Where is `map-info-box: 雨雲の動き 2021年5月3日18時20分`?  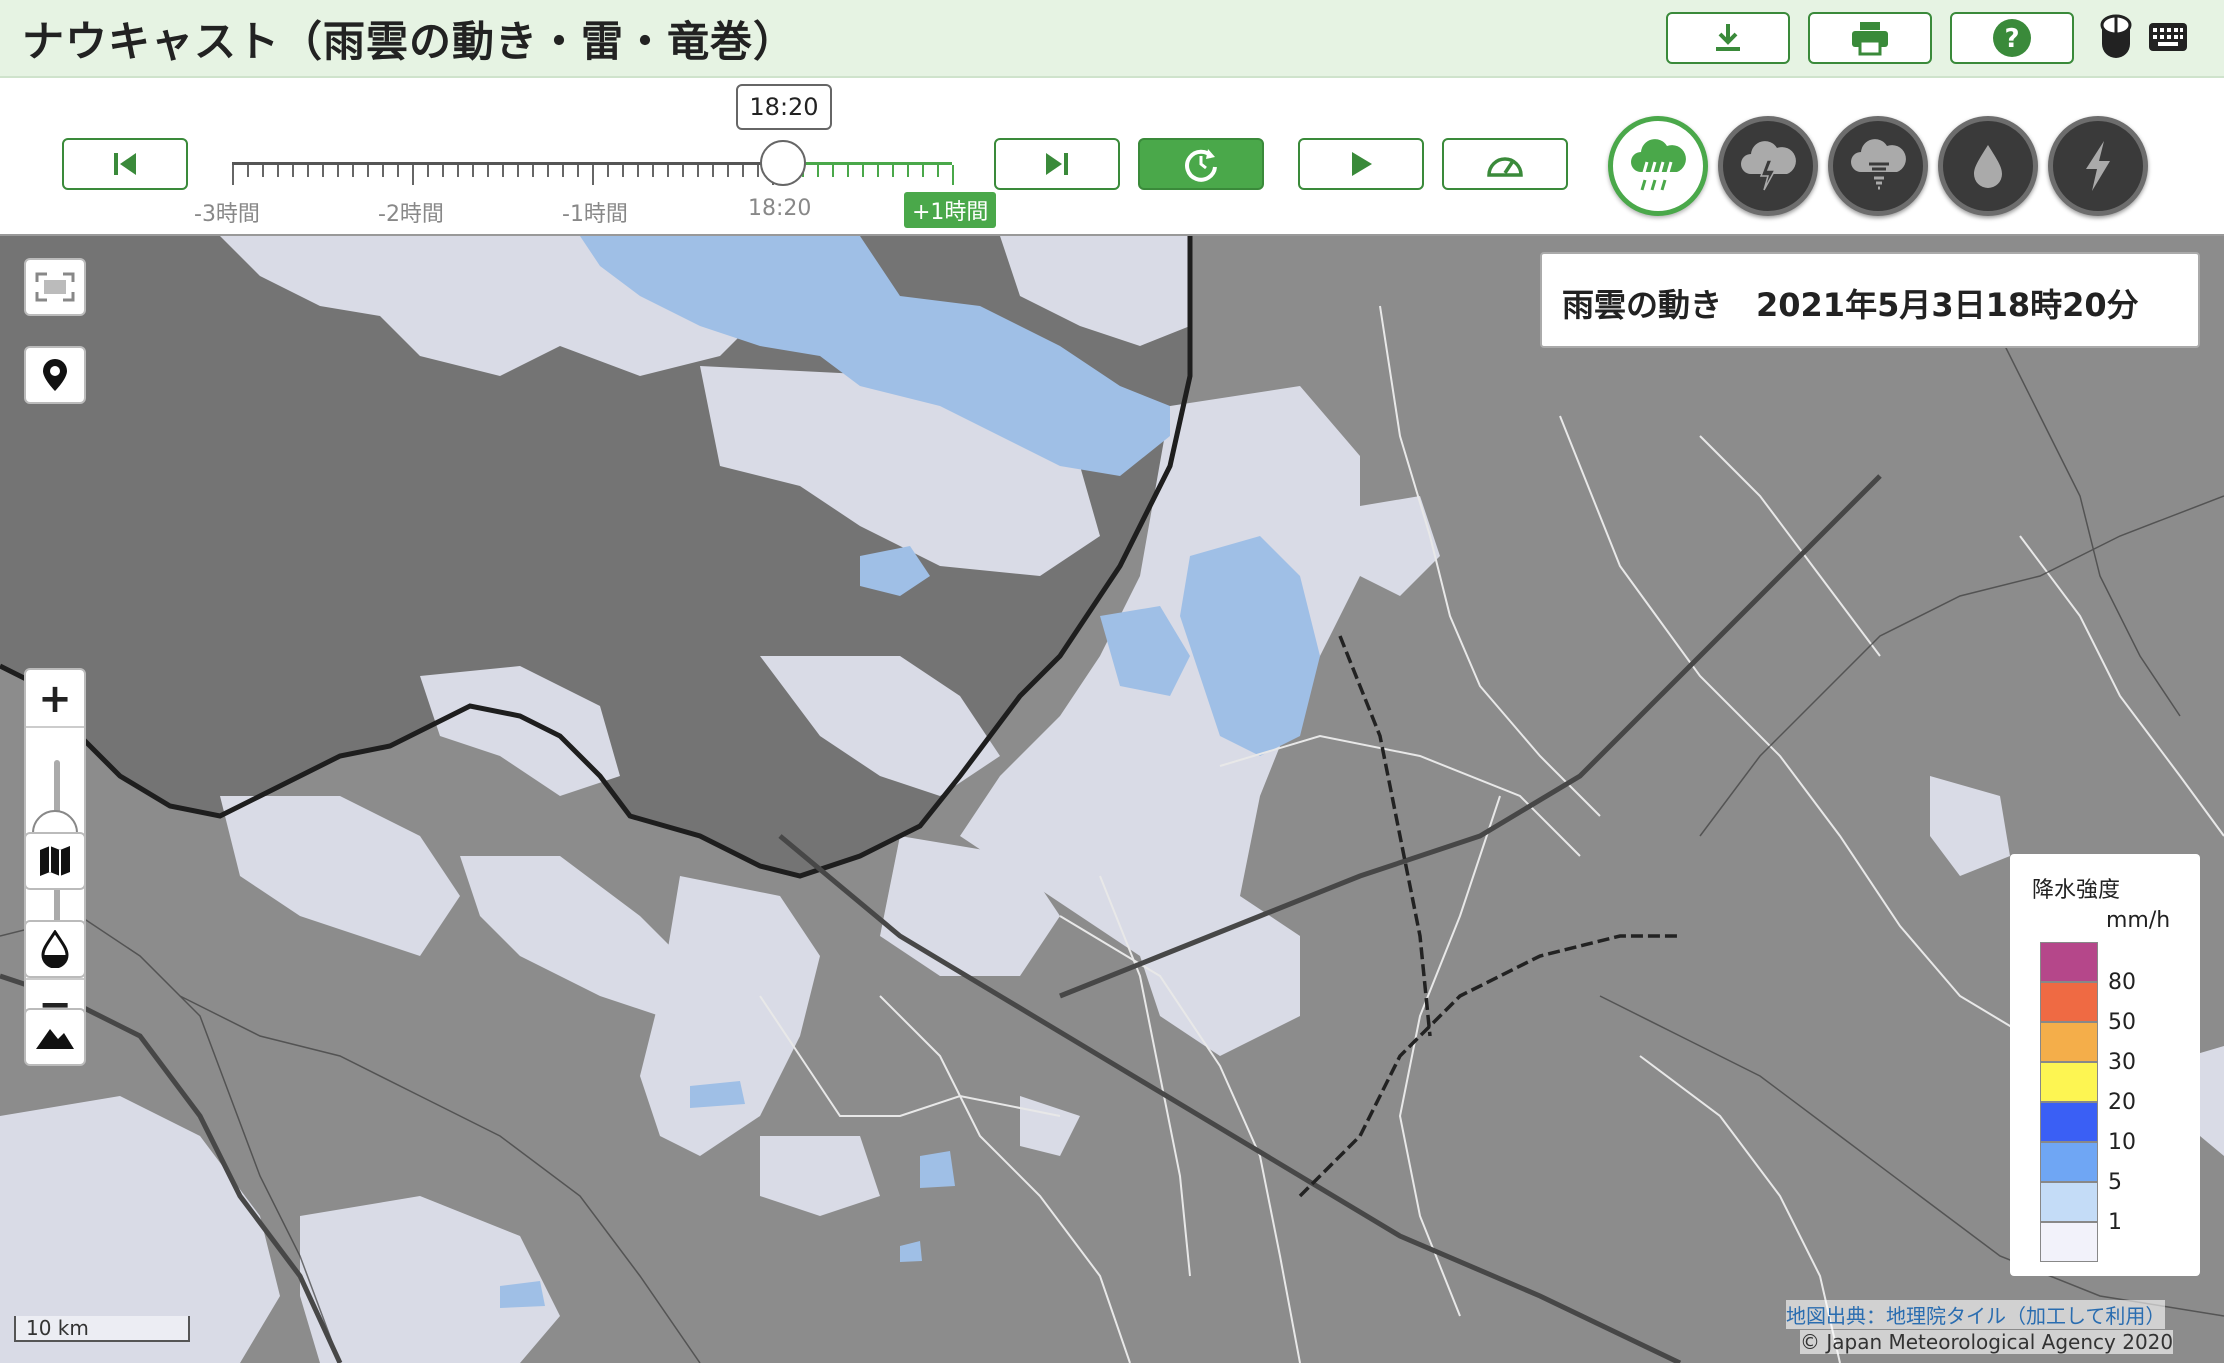 map-info-box: 雨雲の動き 2021年5月3日18時20分 is located at coordinates (1870, 300).